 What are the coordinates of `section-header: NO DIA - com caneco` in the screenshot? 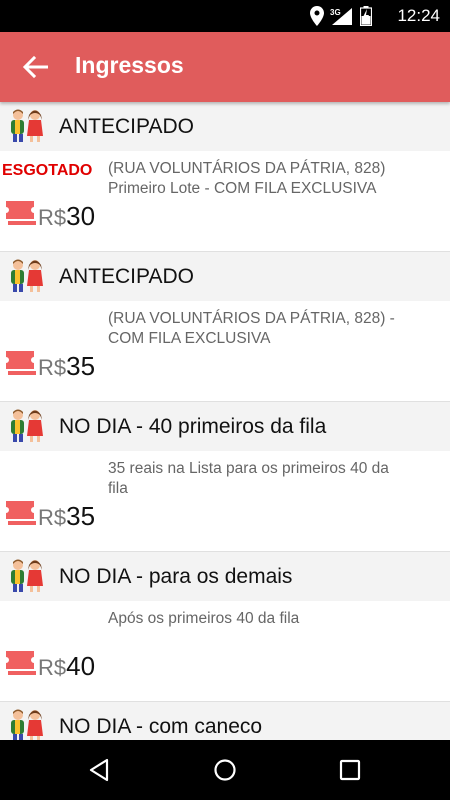 It's located at (225, 721).